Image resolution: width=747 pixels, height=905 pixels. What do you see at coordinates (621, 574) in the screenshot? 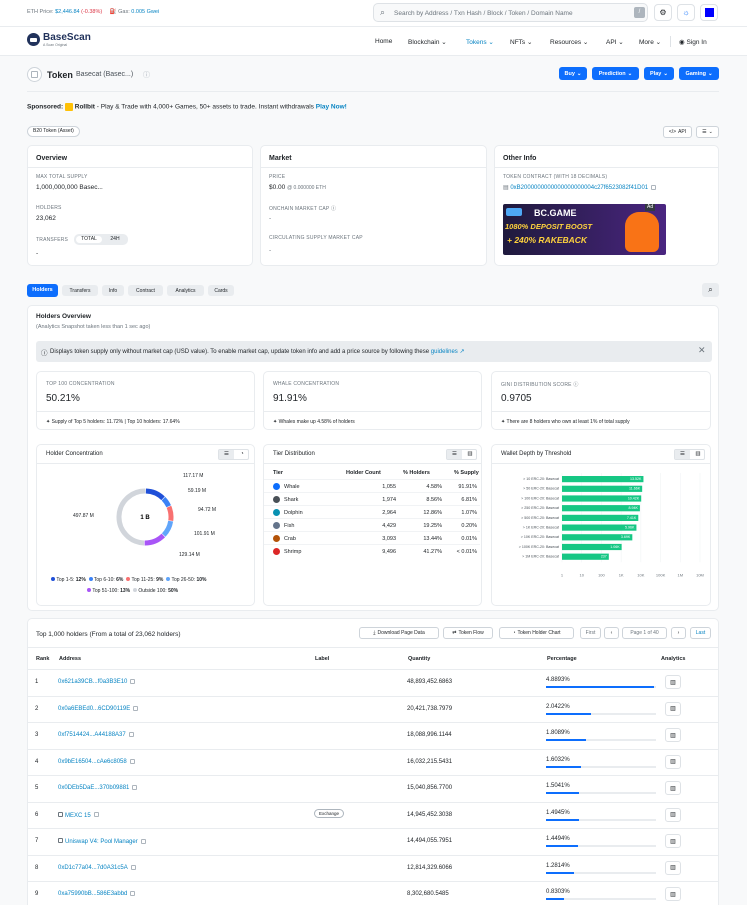
I see `x-tick-label: 1K` at bounding box center [621, 574].